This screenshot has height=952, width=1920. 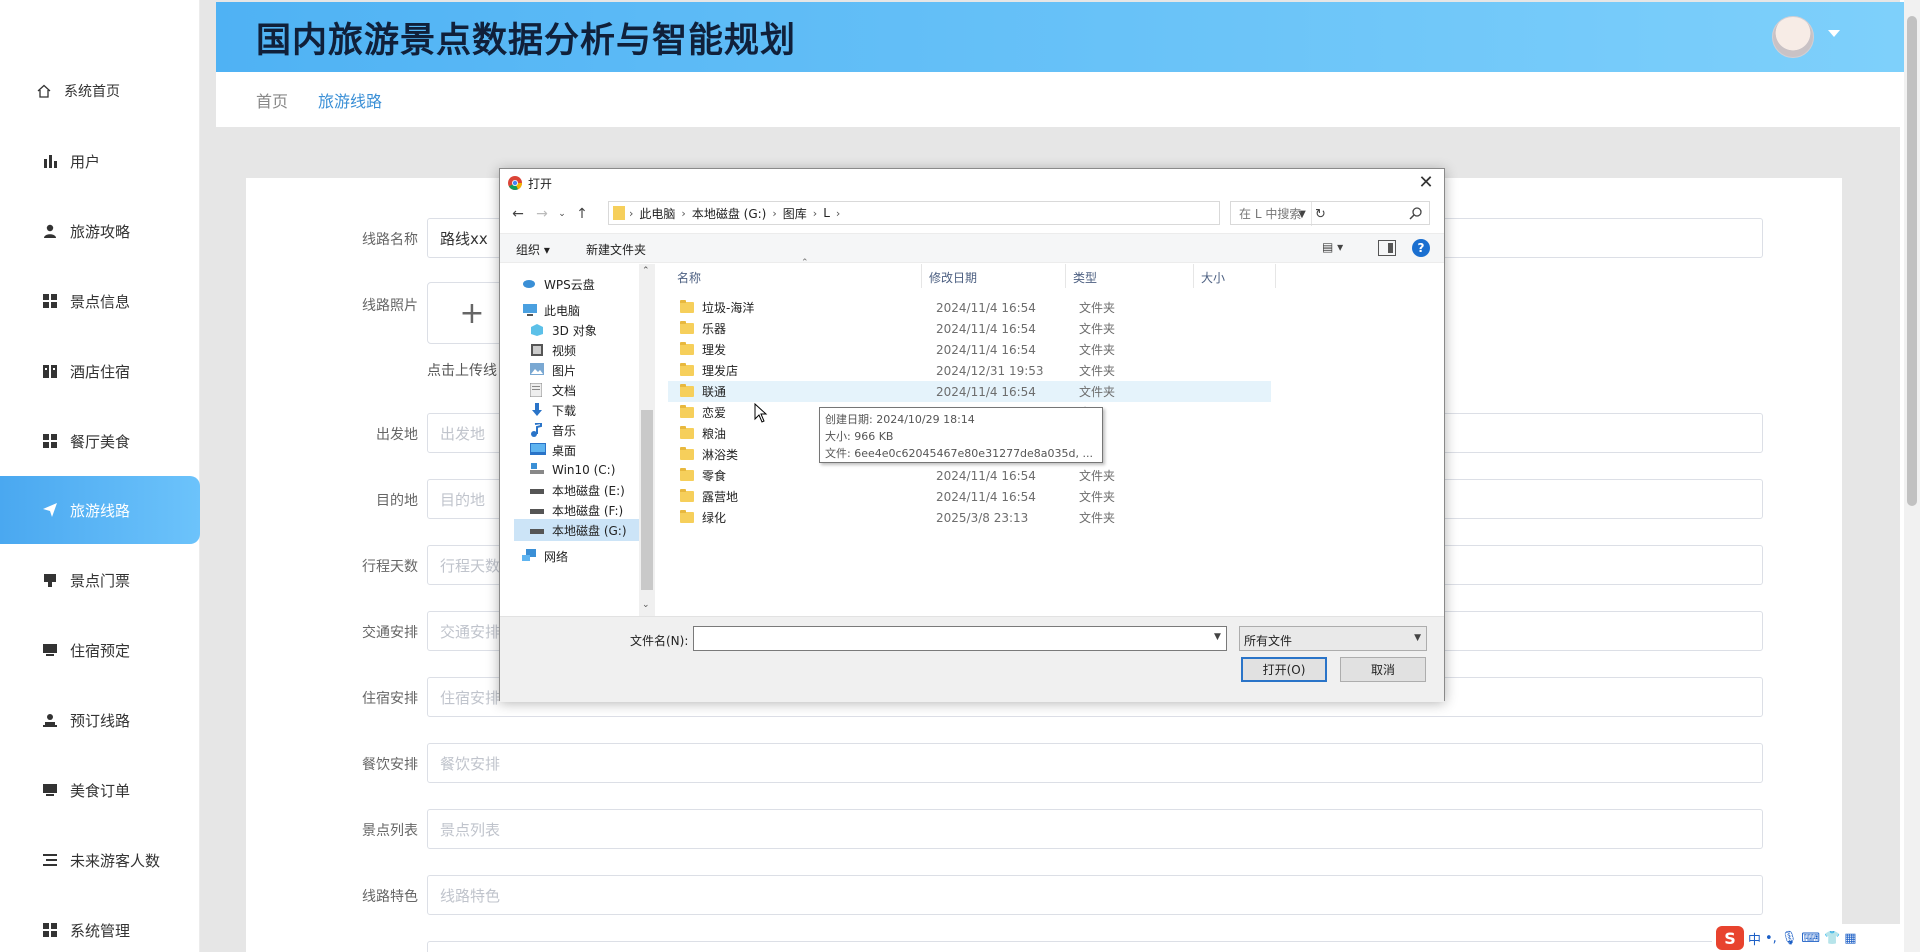 I want to click on sidebar-item-visitor-forecast: 未来游客人数, so click(x=100, y=860).